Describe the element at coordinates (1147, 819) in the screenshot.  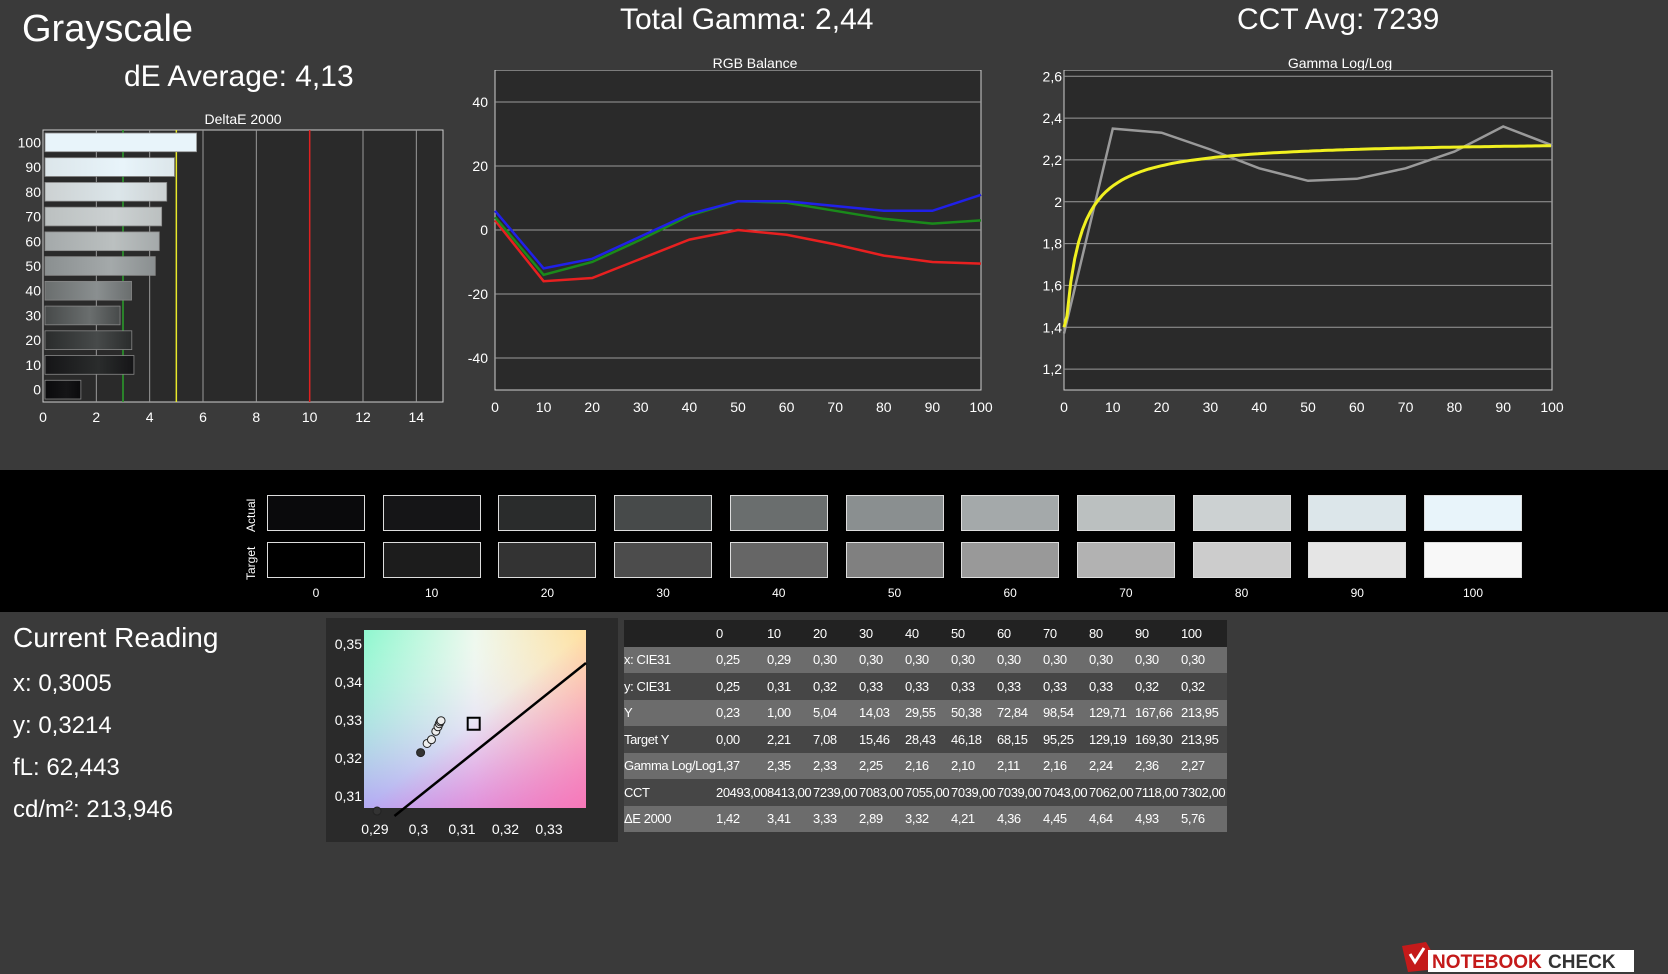
I see `table-cell: 4,93` at that location.